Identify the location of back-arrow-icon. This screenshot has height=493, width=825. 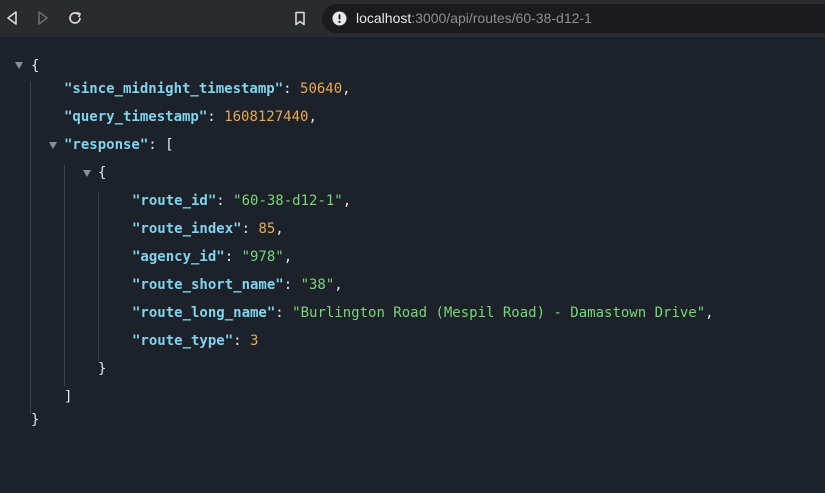
(12, 18).